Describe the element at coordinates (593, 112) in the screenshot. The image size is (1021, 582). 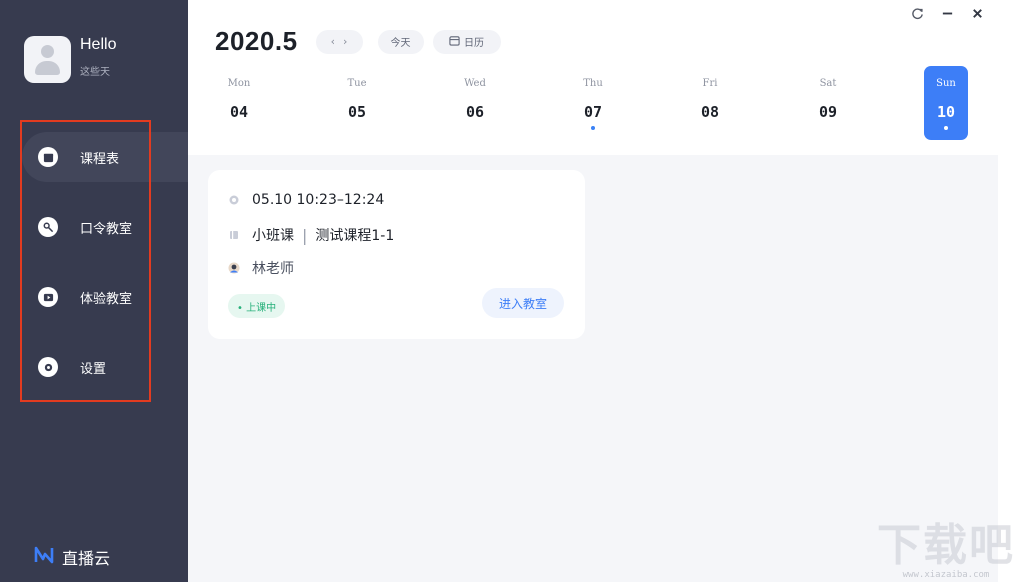
I see `day-number: 07` at that location.